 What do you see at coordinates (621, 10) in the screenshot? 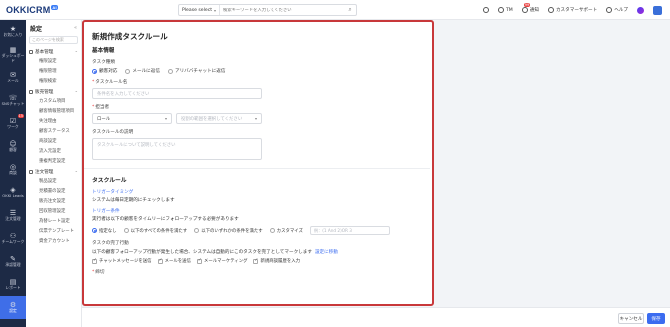
I see `help-label: ヘルプ` at bounding box center [621, 10].